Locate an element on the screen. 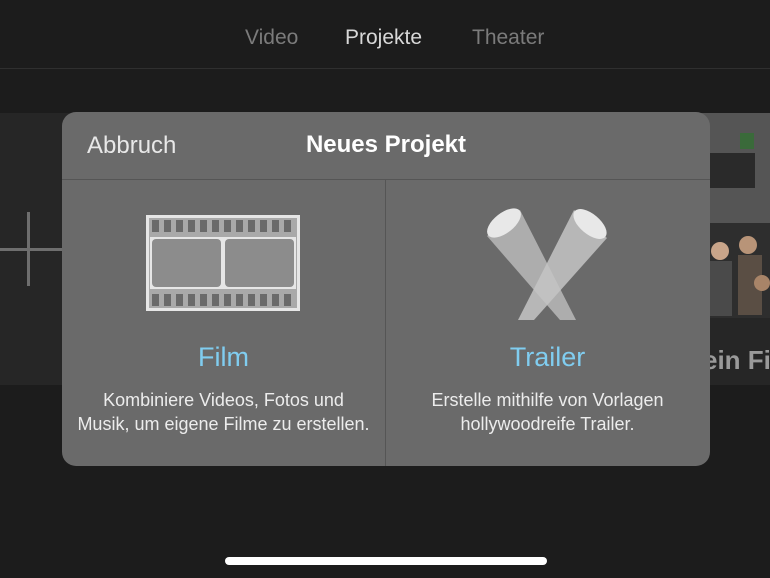  top-tab-bar: Video Projekte Theater is located at coordinates (385, 34).